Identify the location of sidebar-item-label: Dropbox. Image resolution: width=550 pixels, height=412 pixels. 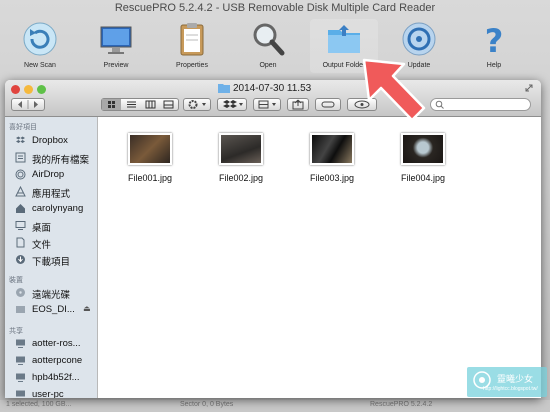
(50, 140).